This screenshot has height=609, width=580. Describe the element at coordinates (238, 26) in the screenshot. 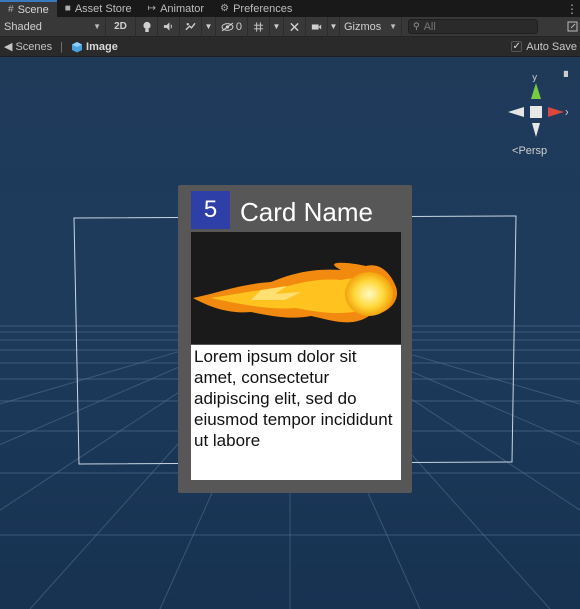

I see `hidden-count: 0` at that location.